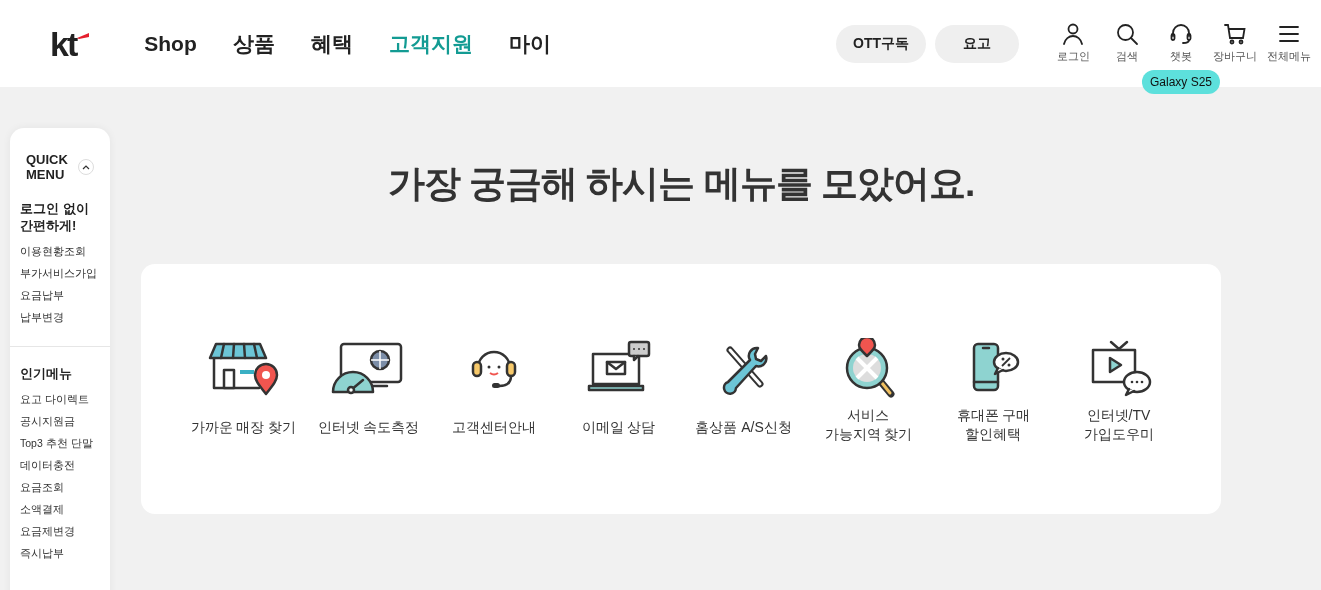 The image size is (1321, 590). What do you see at coordinates (47, 167) in the screenshot?
I see `quick-menu-title: QUICK MENU` at bounding box center [47, 167].